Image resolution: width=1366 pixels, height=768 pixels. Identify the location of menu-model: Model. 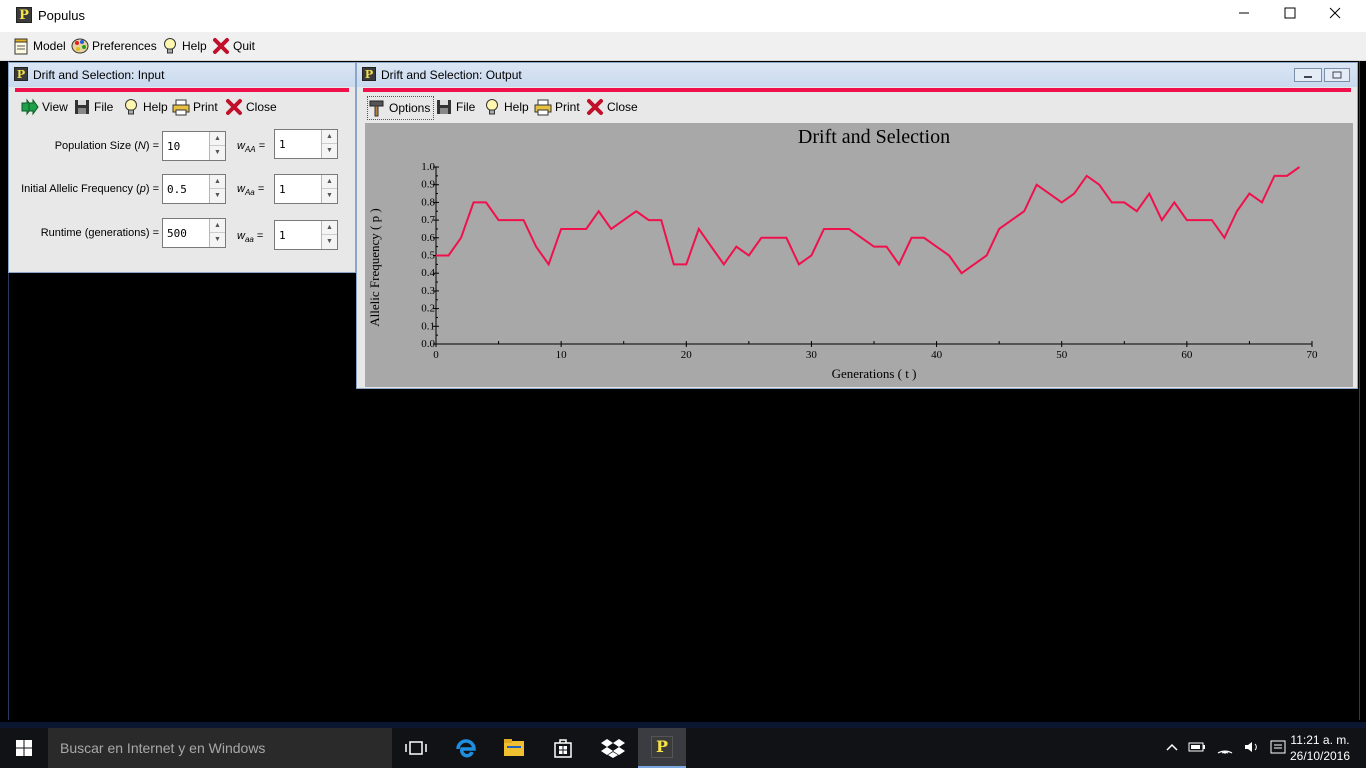
(39, 46).